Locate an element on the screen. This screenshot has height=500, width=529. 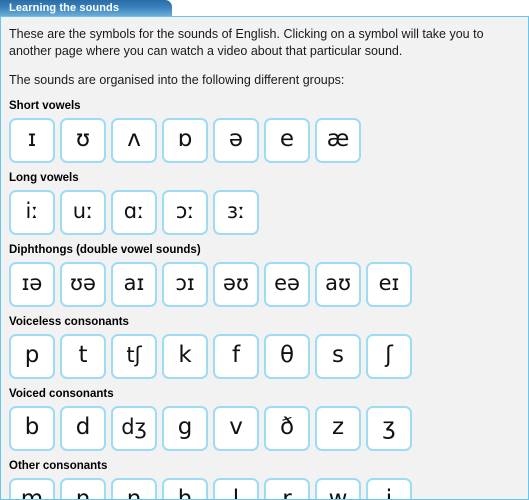
symbol-button: uː is located at coordinates (83, 212).